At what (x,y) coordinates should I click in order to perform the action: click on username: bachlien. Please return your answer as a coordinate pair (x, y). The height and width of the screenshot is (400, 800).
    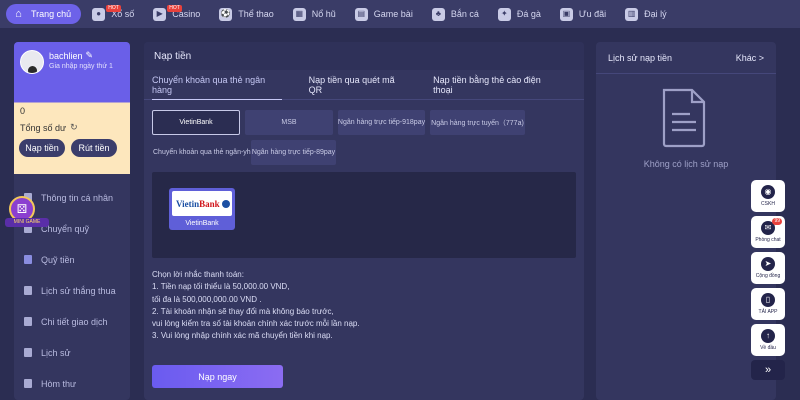
    Looking at the image, I should click on (66, 55).